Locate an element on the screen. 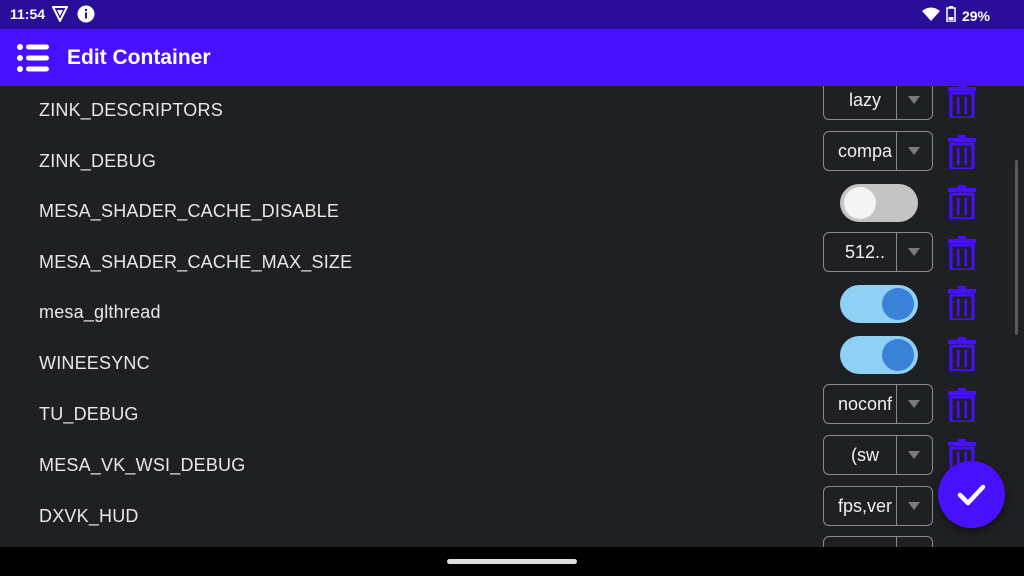 This screenshot has width=1024, height=576. select-value: fps,ver is located at coordinates (865, 506).